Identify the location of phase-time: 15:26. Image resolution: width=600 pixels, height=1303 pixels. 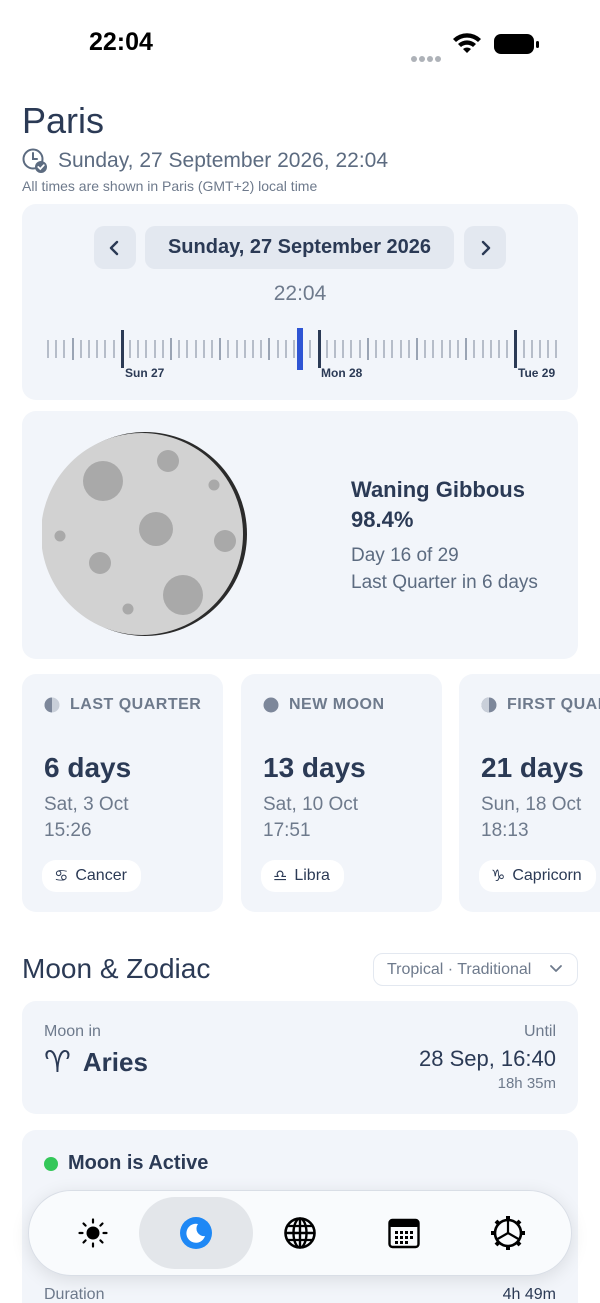
(68, 830).